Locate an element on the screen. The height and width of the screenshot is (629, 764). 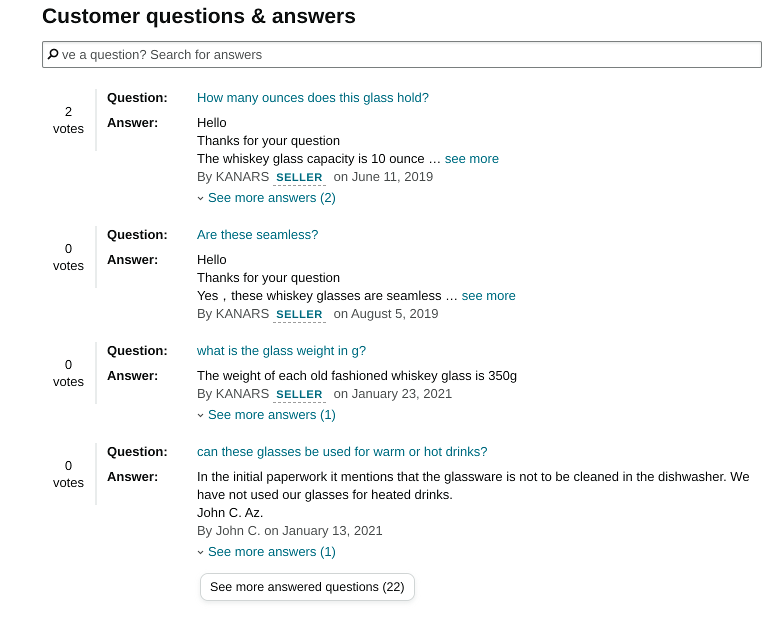
answer-text: John C. Az. is located at coordinates (230, 513).